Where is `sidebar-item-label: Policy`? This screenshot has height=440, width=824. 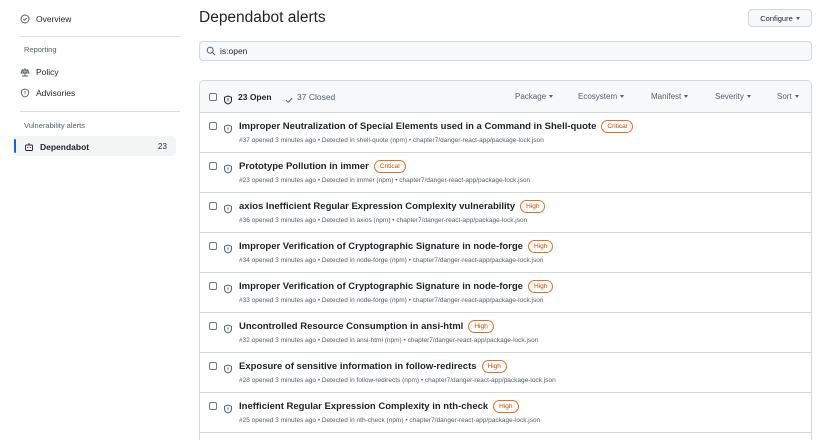 sidebar-item-label: Policy is located at coordinates (47, 72).